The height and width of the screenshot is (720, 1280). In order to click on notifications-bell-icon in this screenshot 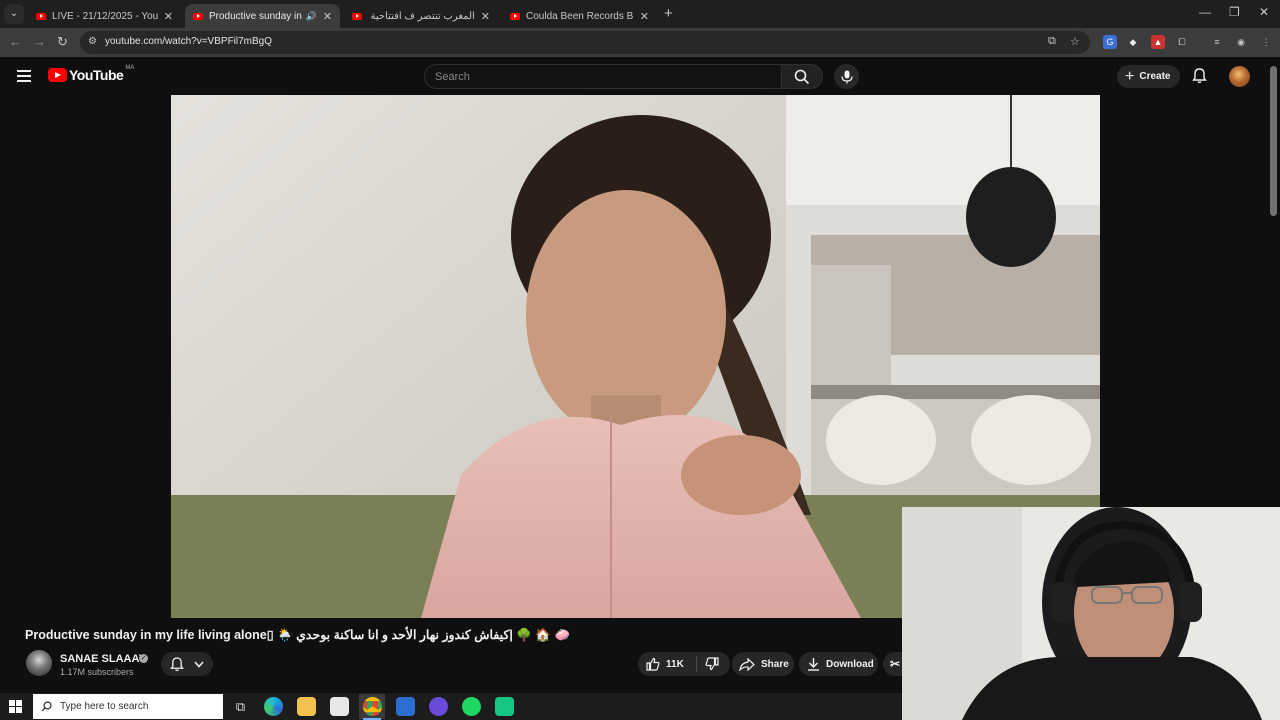, I will do `click(1199, 76)`.